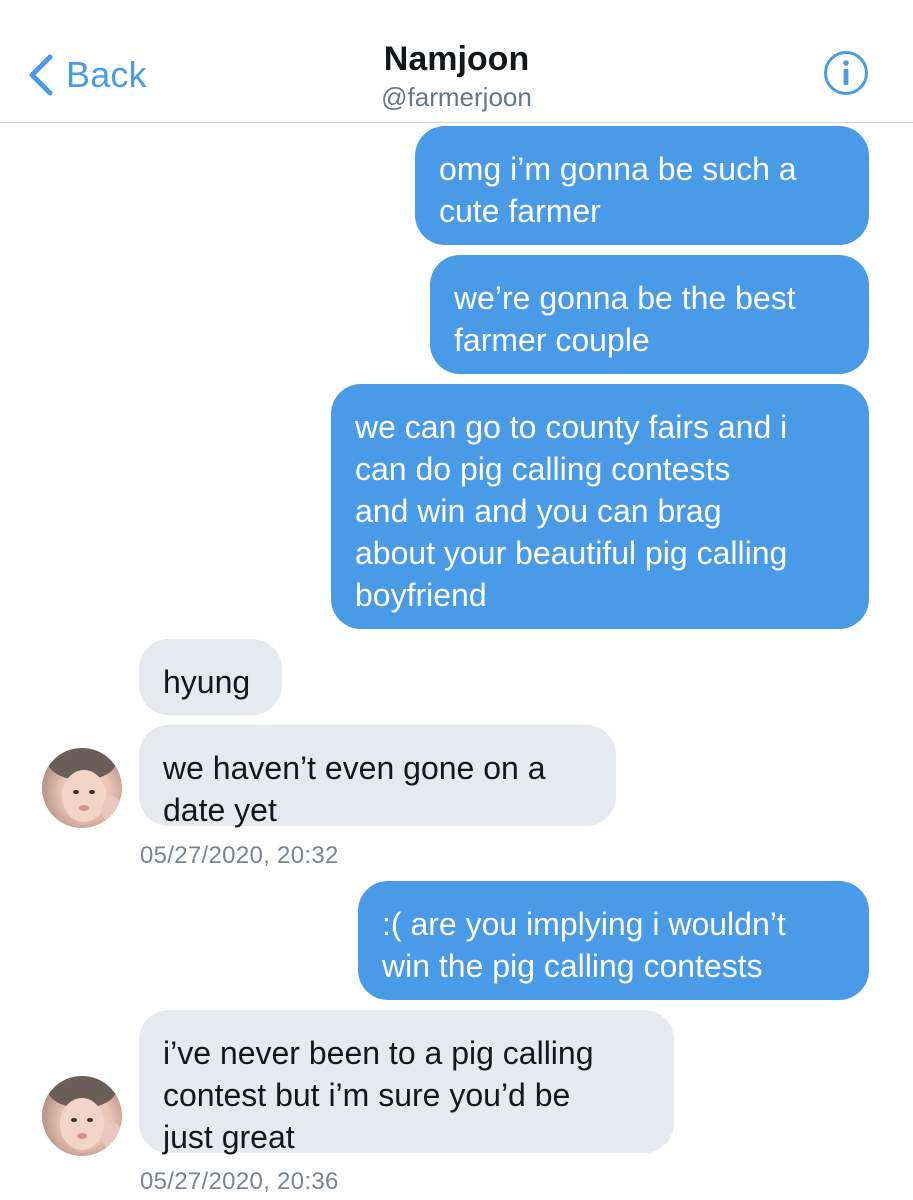 The height and width of the screenshot is (1200, 913). Describe the element at coordinates (456, 97) in the screenshot. I see `contact-handle: @farmerjoon` at that location.